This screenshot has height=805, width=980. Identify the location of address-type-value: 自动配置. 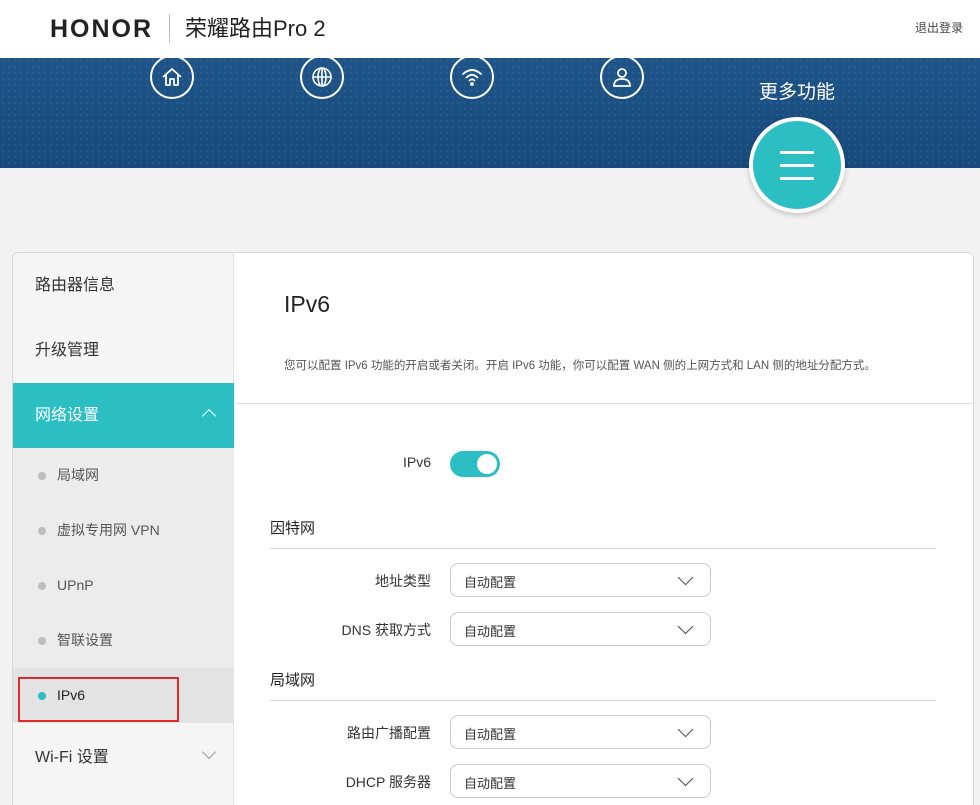
(490, 582).